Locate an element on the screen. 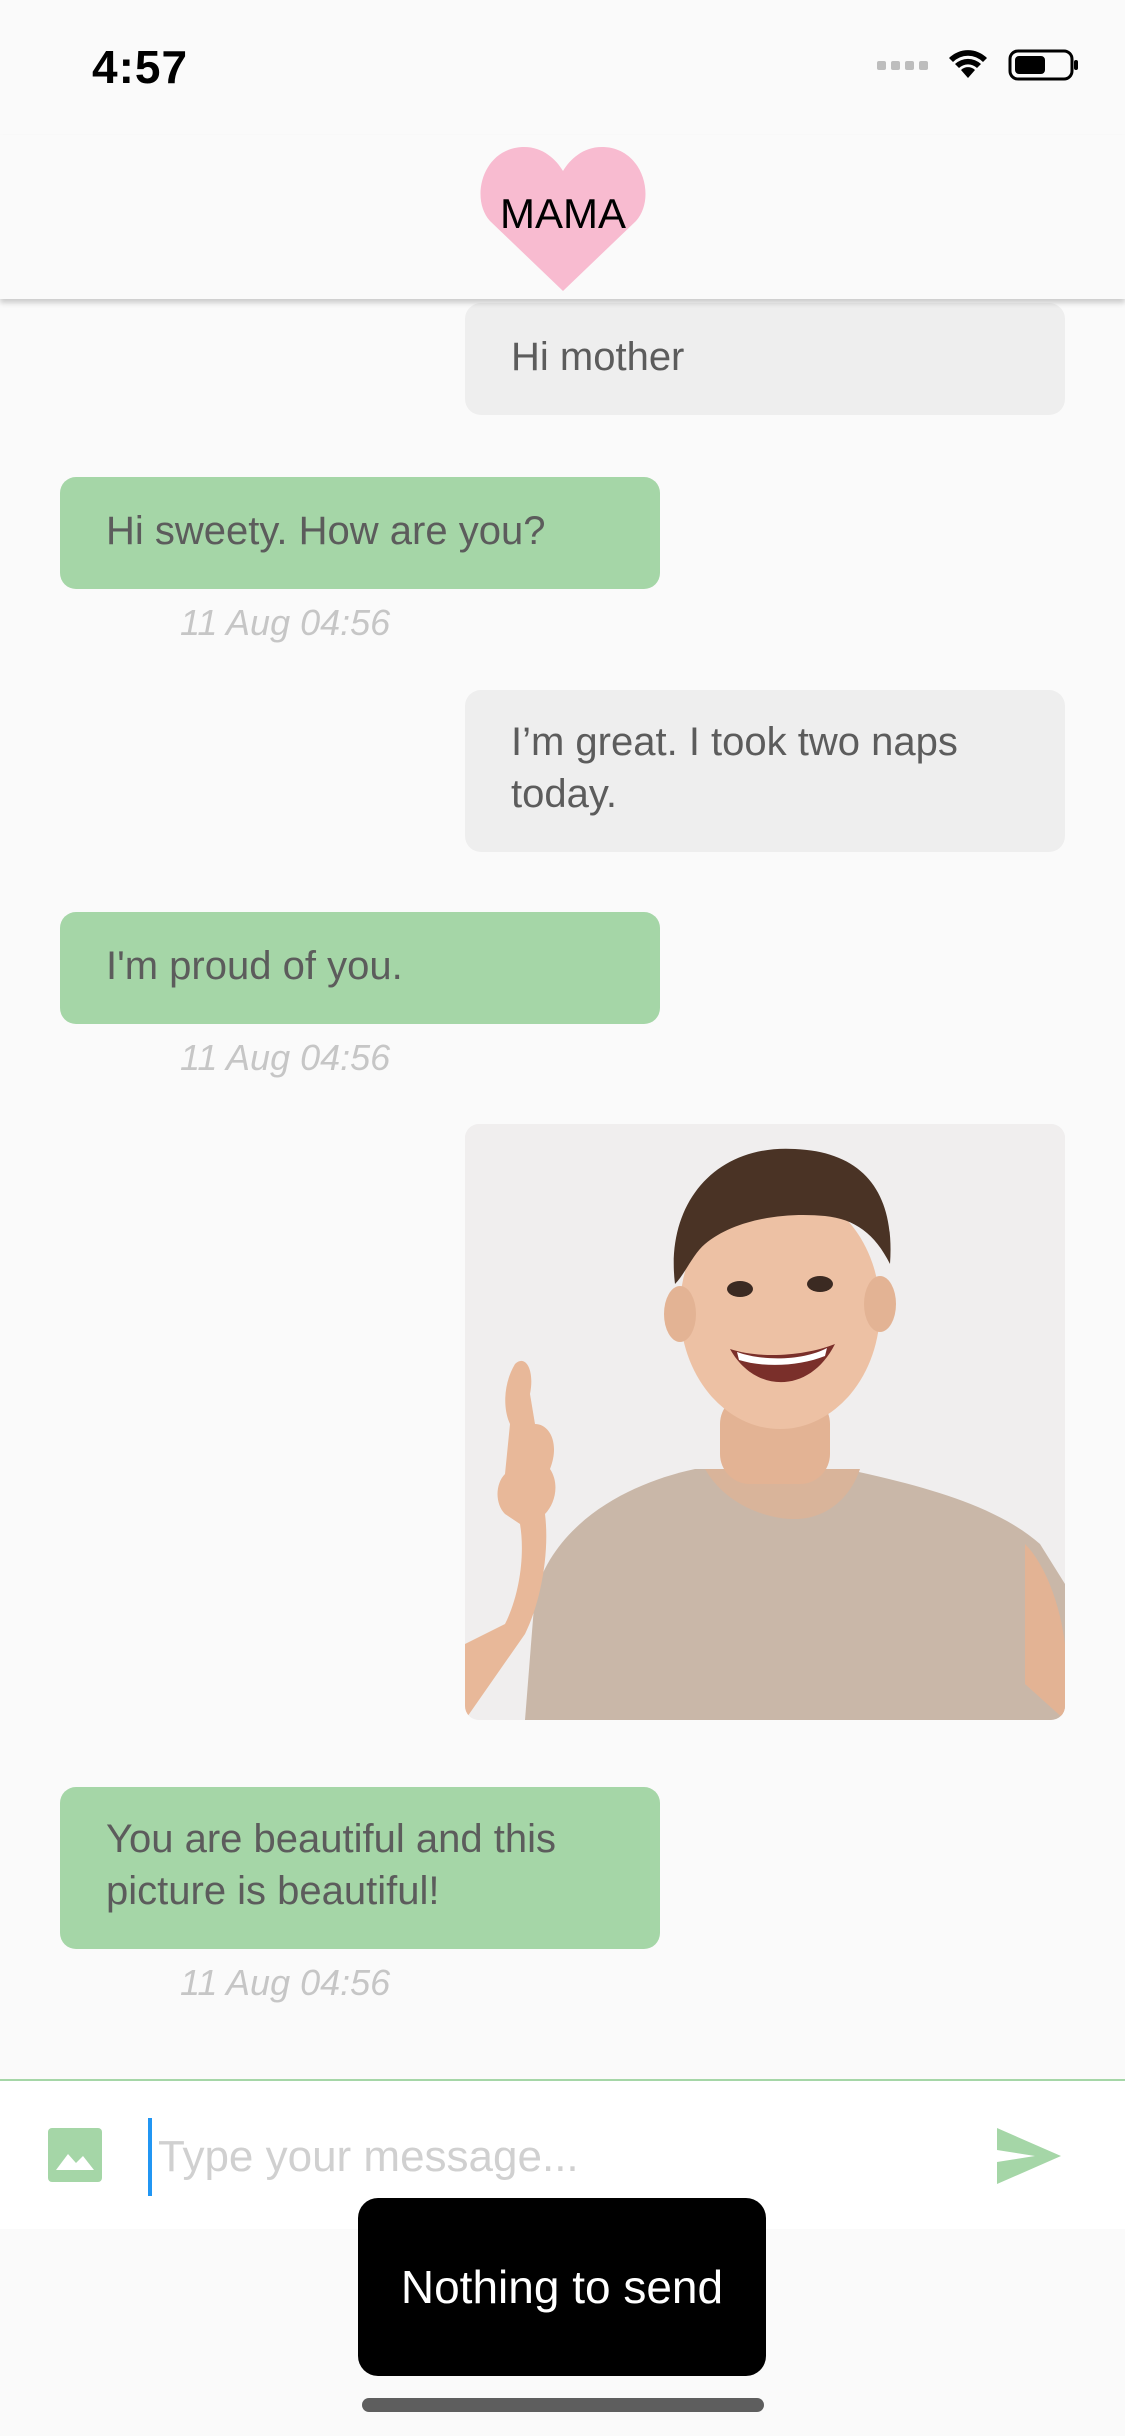  chat-header: MAMA is located at coordinates (562, 217).